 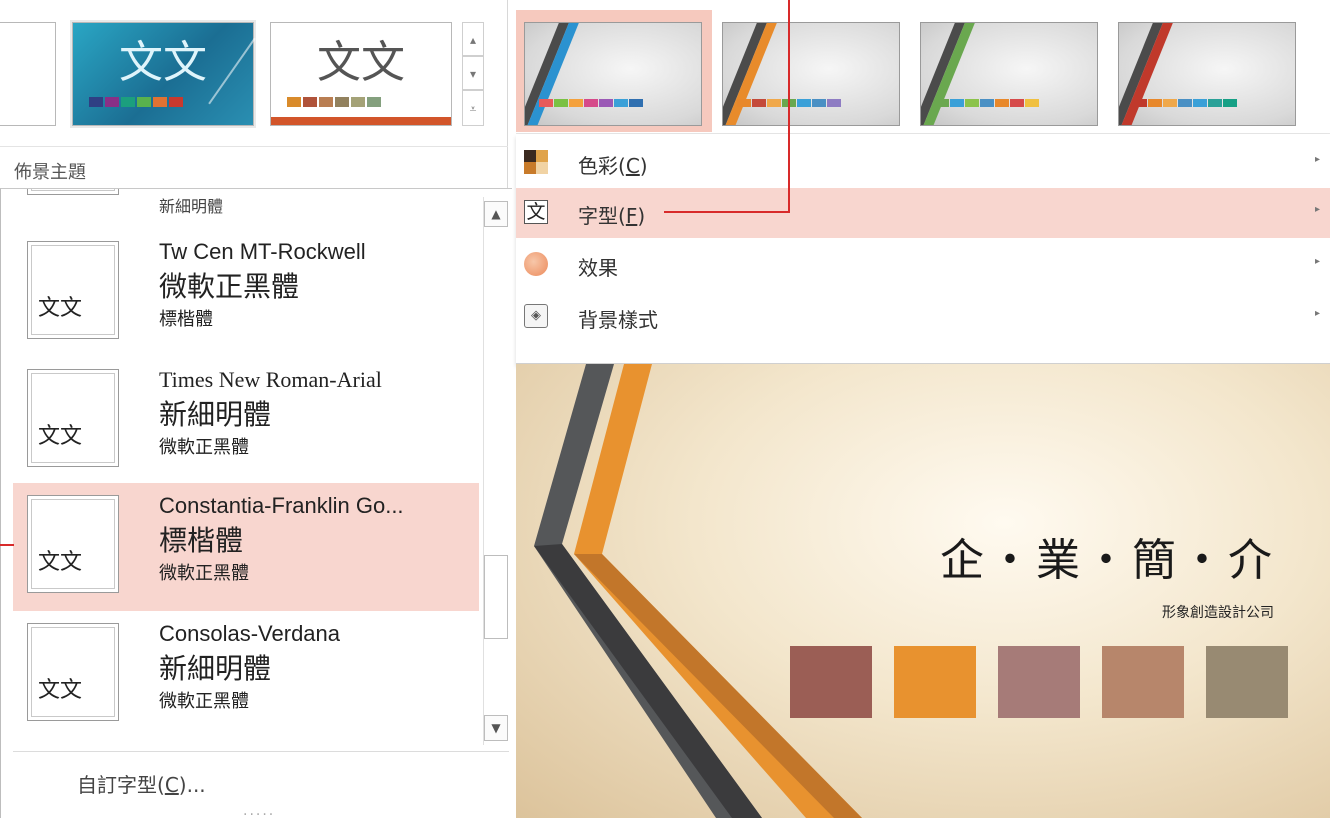 I want to click on font-list-item: 文文 Tw Cen MT-Rockwell 微軟正黑體 標楷體, so click(x=246, y=293).